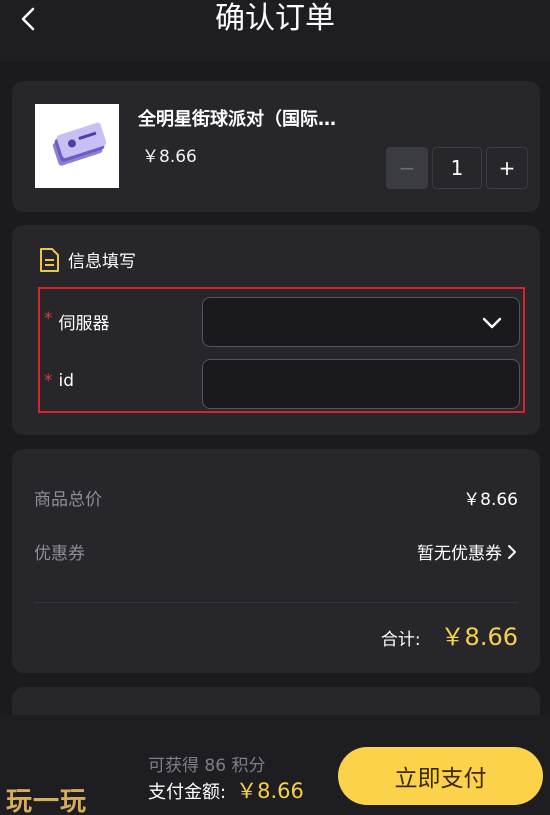 The height and width of the screenshot is (815, 550). Describe the element at coordinates (207, 766) in the screenshot. I see `points-text: 可获得 86 积分` at that location.